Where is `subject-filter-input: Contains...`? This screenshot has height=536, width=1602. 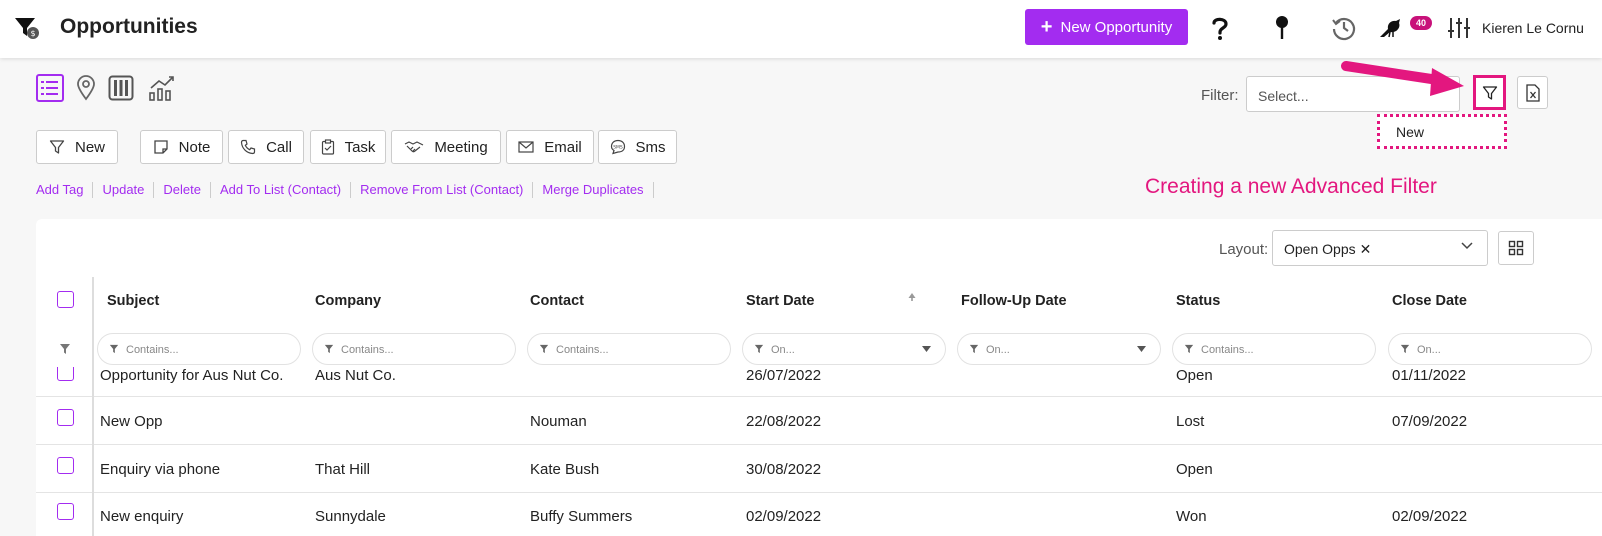
subject-filter-input: Contains... is located at coordinates (199, 349).